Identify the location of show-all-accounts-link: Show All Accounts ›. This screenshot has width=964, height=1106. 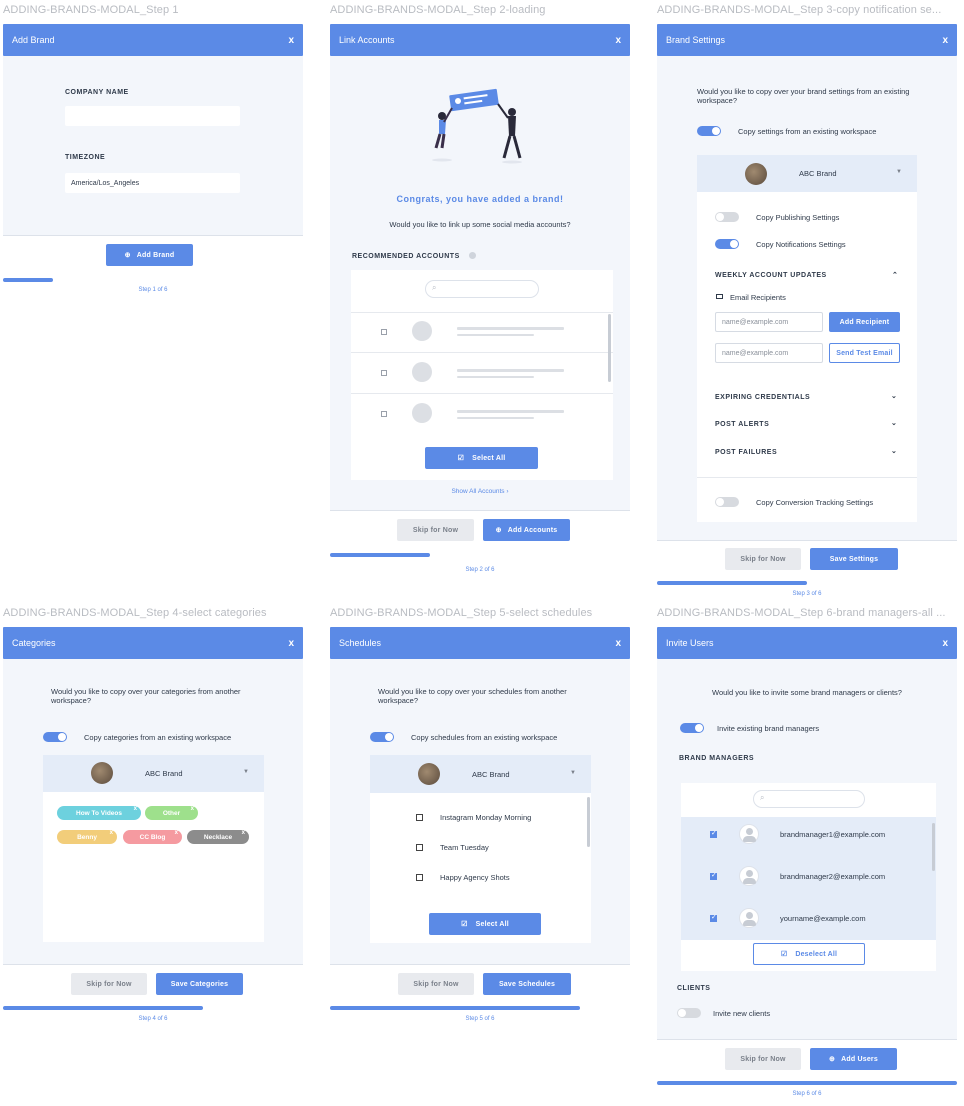
(480, 492).